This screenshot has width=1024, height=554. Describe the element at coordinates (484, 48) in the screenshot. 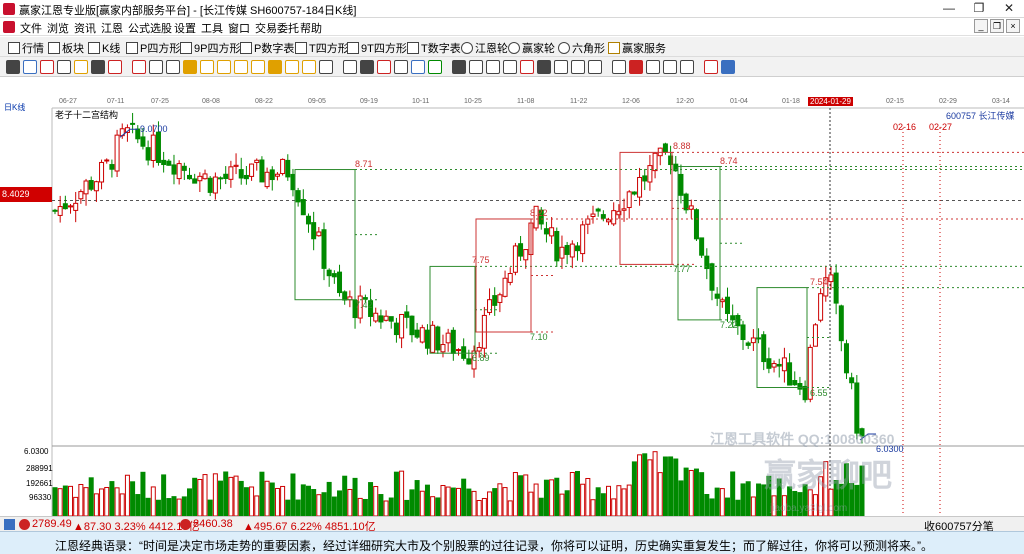

I see `gann-wheel-button: 江恩轮` at that location.